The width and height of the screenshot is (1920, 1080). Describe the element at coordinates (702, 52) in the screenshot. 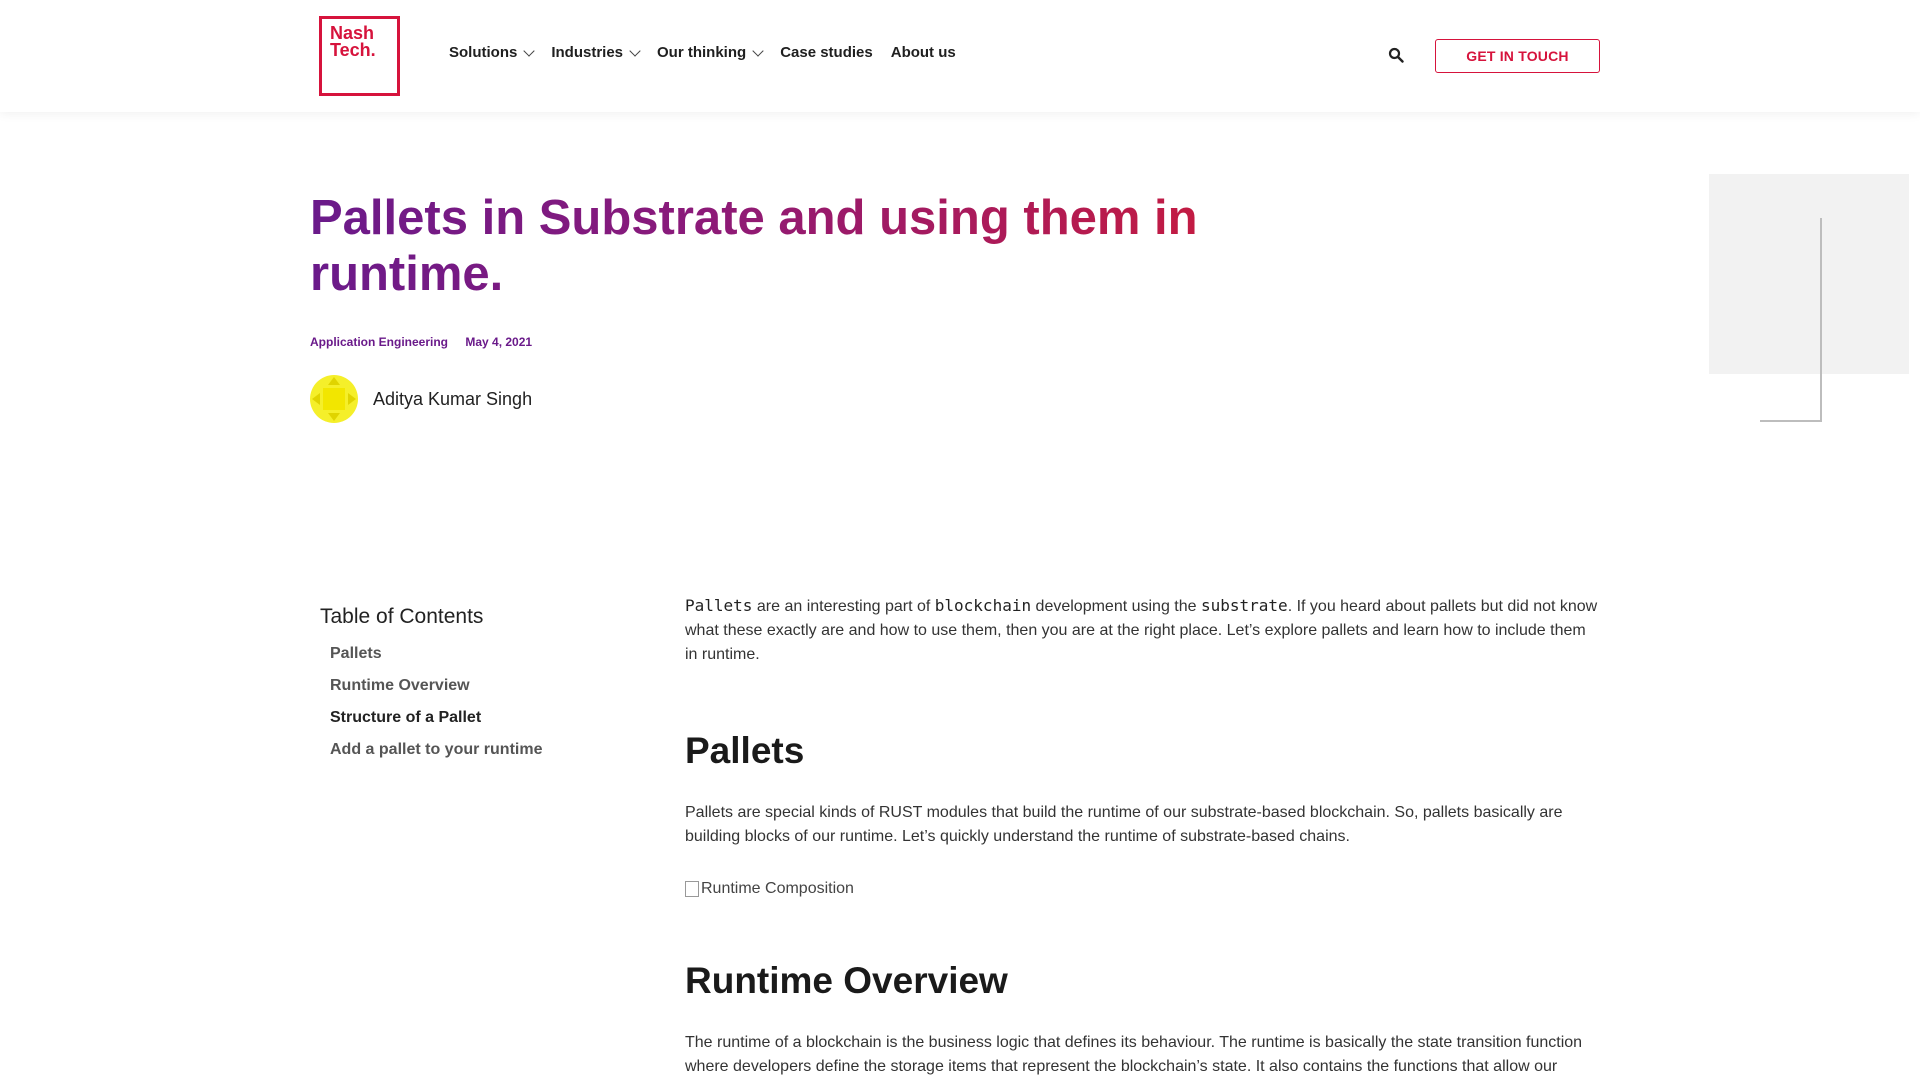

I see `nav-our-thinking-label: Our thinking` at that location.